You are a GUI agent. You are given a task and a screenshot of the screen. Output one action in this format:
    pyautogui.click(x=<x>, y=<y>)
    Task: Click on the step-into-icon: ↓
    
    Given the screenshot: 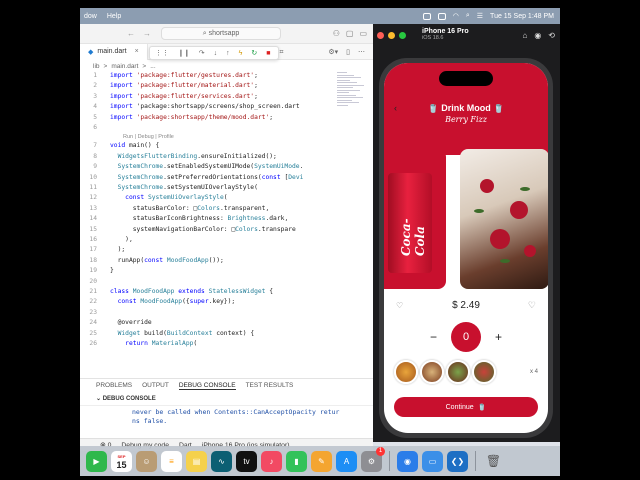 What is the action you would take?
    pyautogui.click(x=216, y=53)
    